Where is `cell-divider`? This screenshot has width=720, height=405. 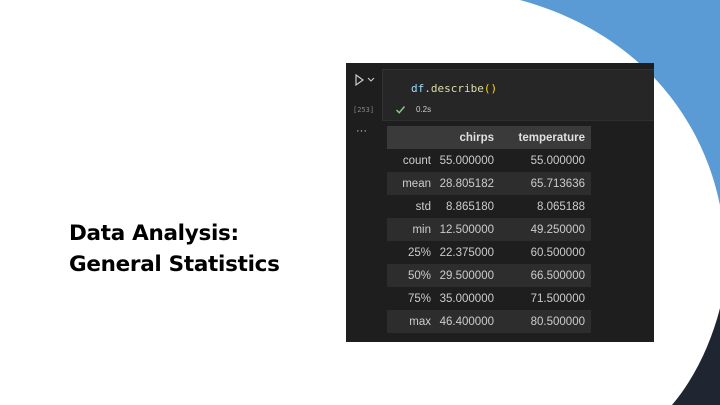 cell-divider is located at coordinates (518, 120).